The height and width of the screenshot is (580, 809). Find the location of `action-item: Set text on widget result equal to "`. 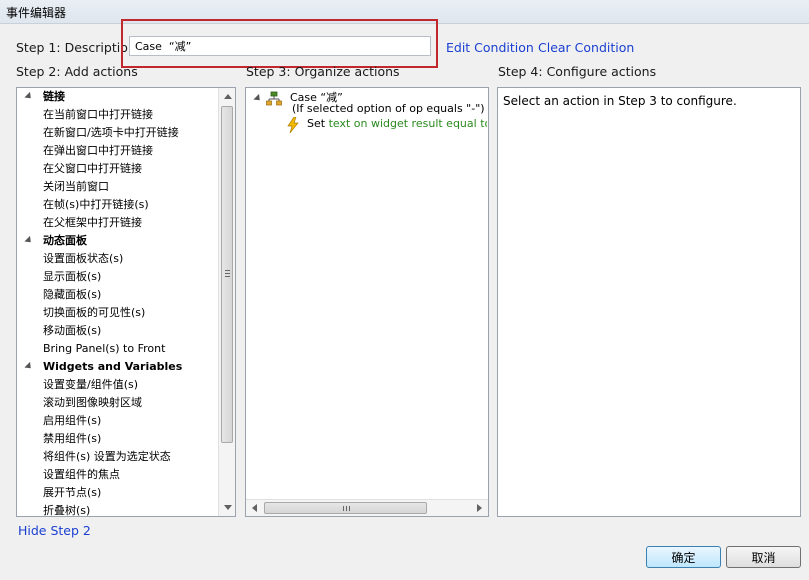

action-item: Set text on widget result equal to " is located at coordinates (397, 123).